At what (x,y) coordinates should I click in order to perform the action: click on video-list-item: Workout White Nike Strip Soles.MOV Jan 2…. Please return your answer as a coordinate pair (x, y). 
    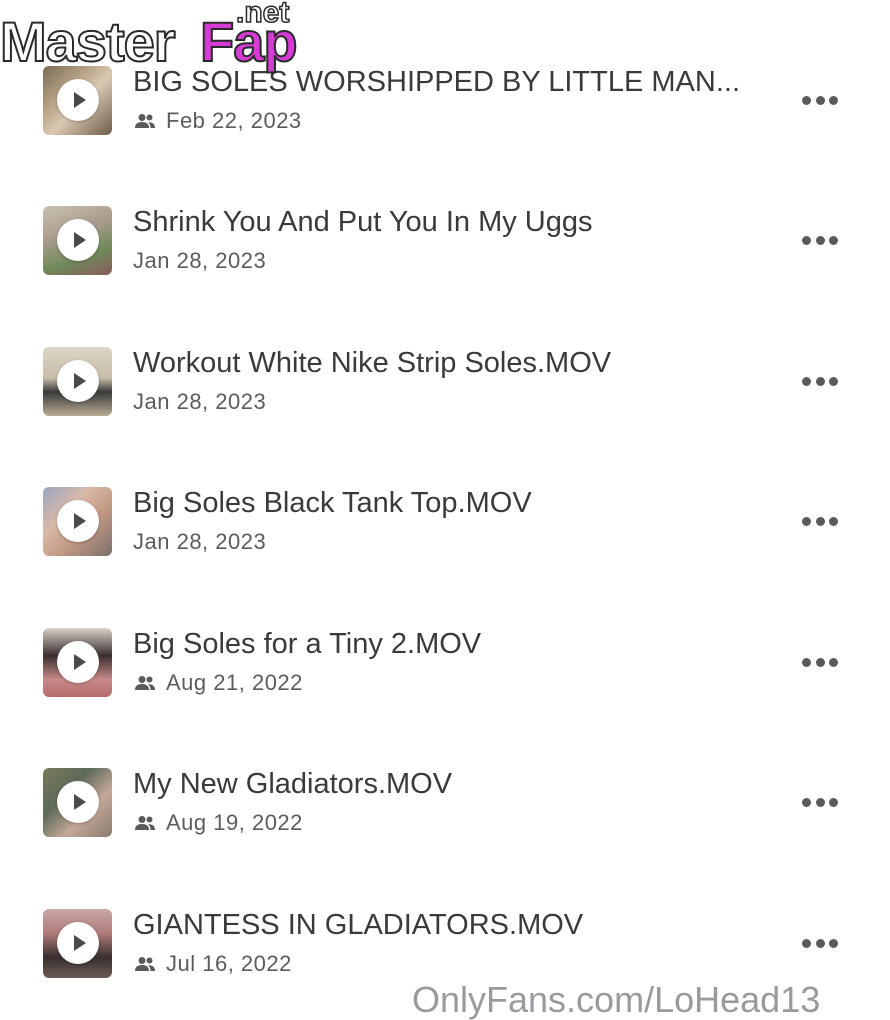
    Looking at the image, I should click on (445, 397).